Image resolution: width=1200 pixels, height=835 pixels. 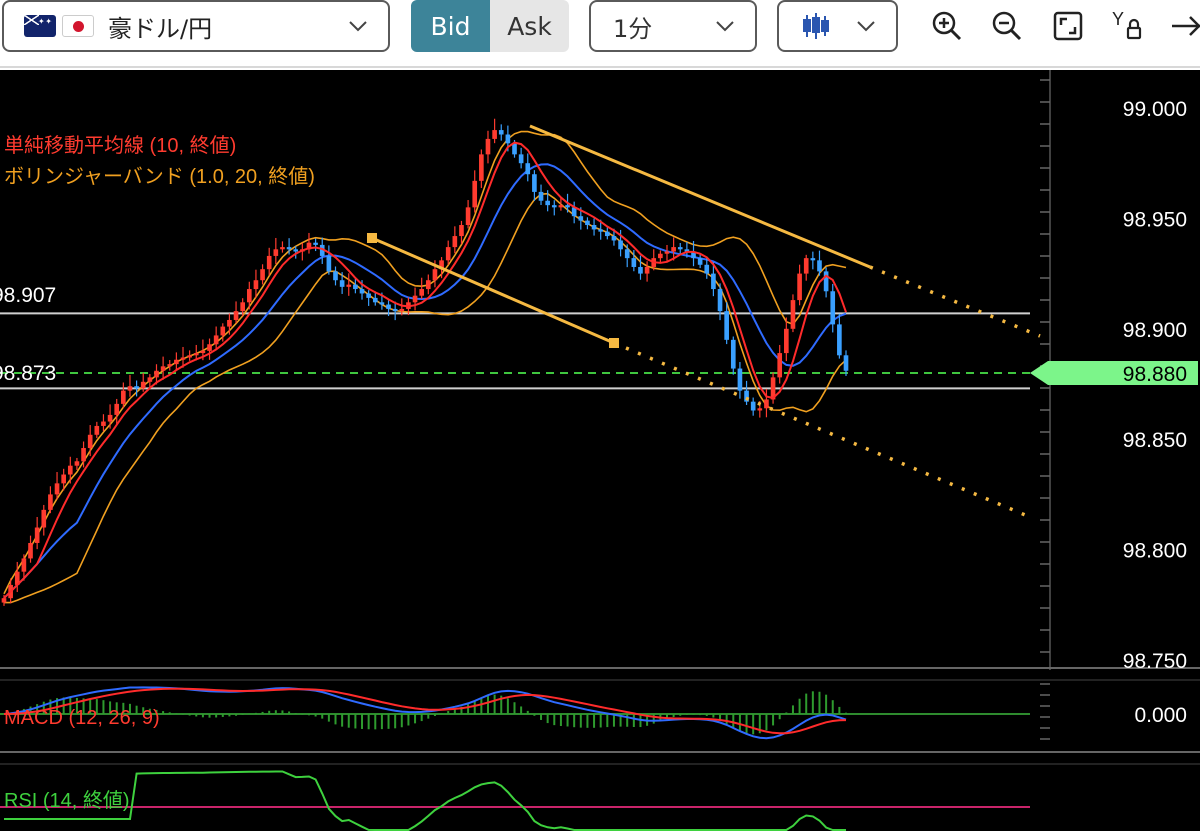 I want to click on trendline-lower-extension, so click(x=822, y=430).